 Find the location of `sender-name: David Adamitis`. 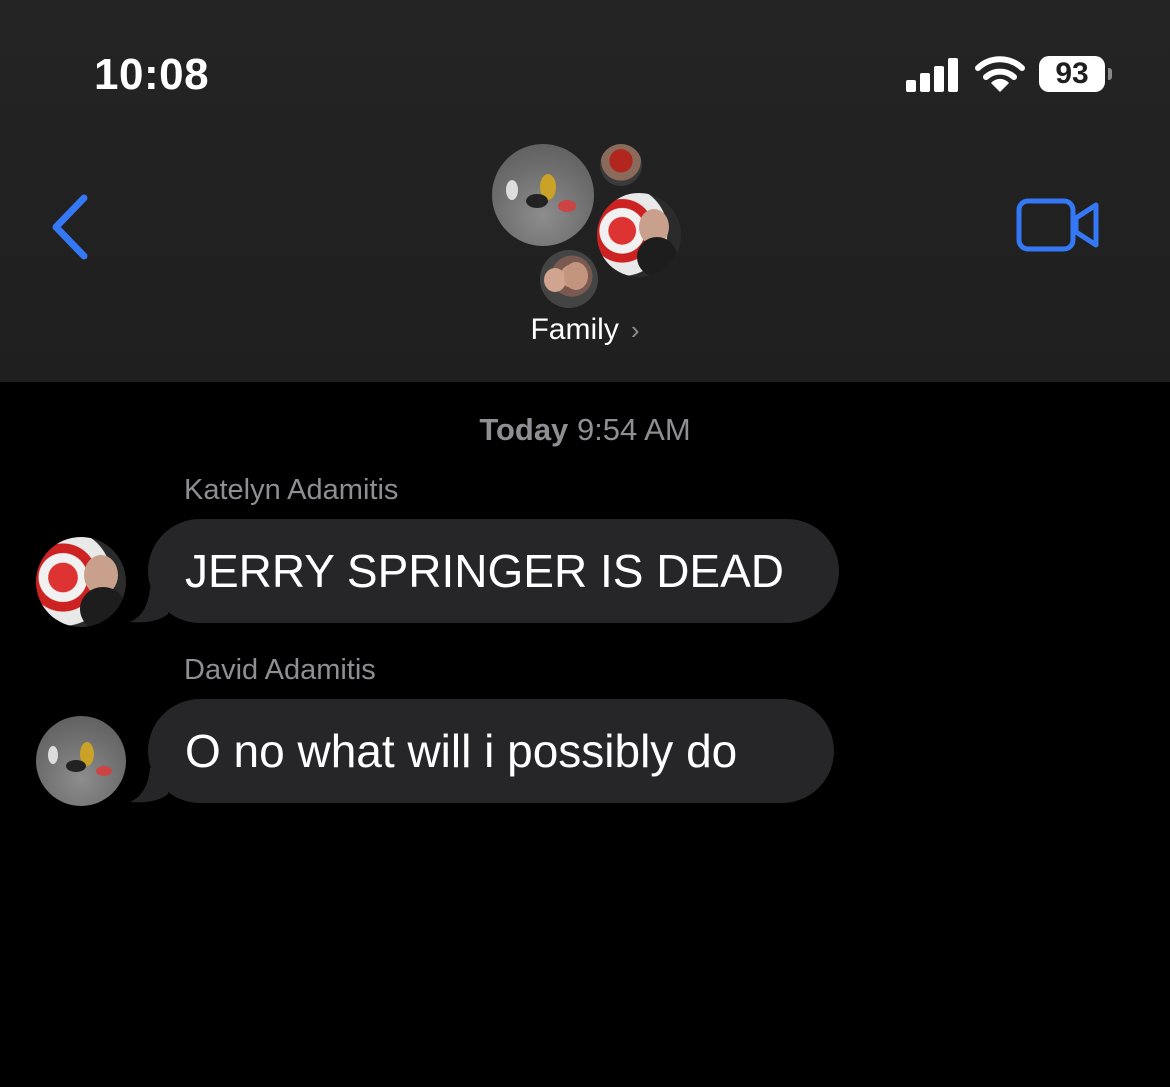

sender-name: David Adamitis is located at coordinates (280, 670).